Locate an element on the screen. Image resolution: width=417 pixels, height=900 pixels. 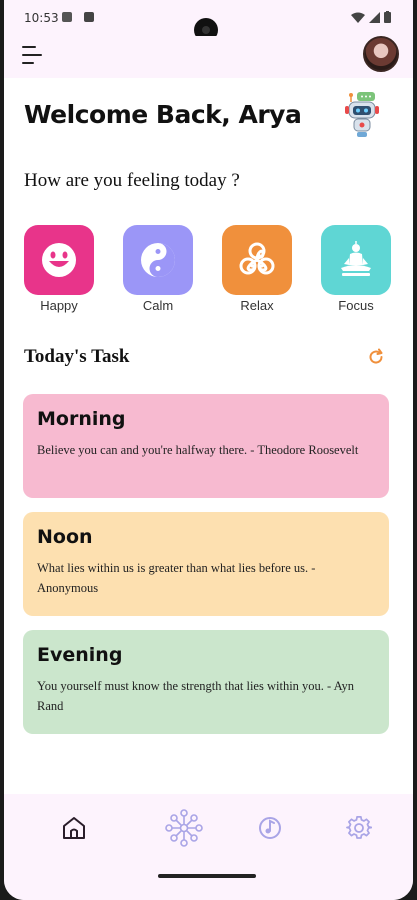
app-bar is located at coordinates (208, 57).